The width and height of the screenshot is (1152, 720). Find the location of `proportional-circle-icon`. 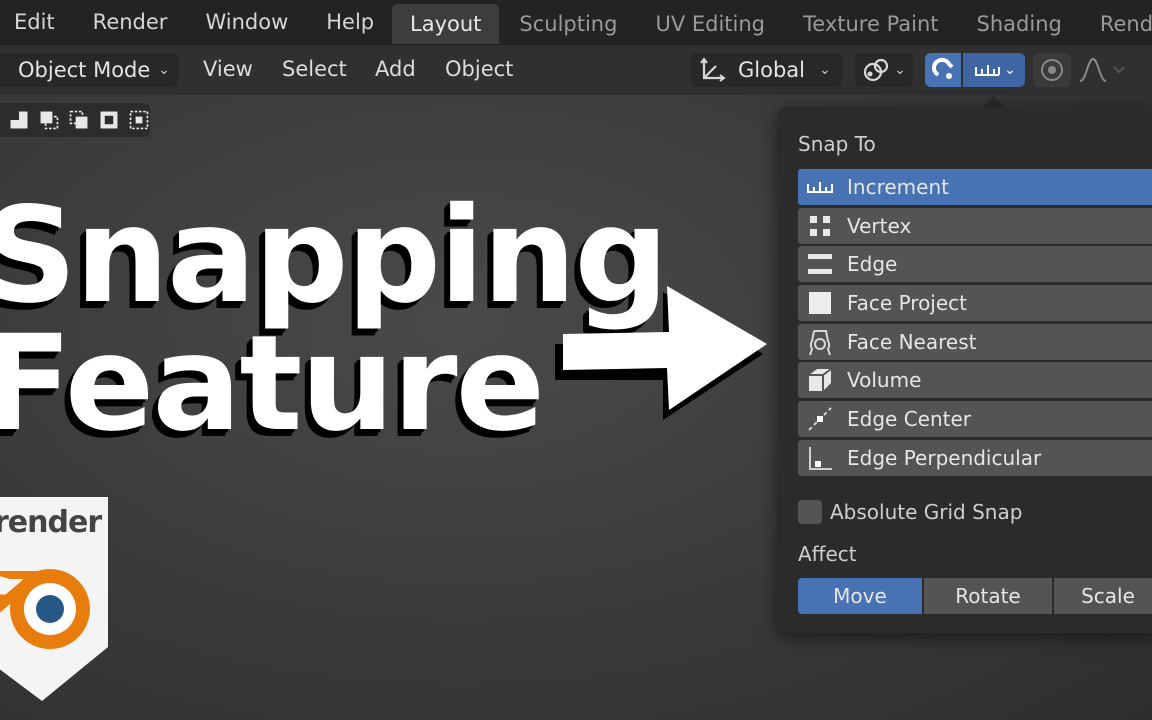

proportional-circle-icon is located at coordinates (1052, 70).